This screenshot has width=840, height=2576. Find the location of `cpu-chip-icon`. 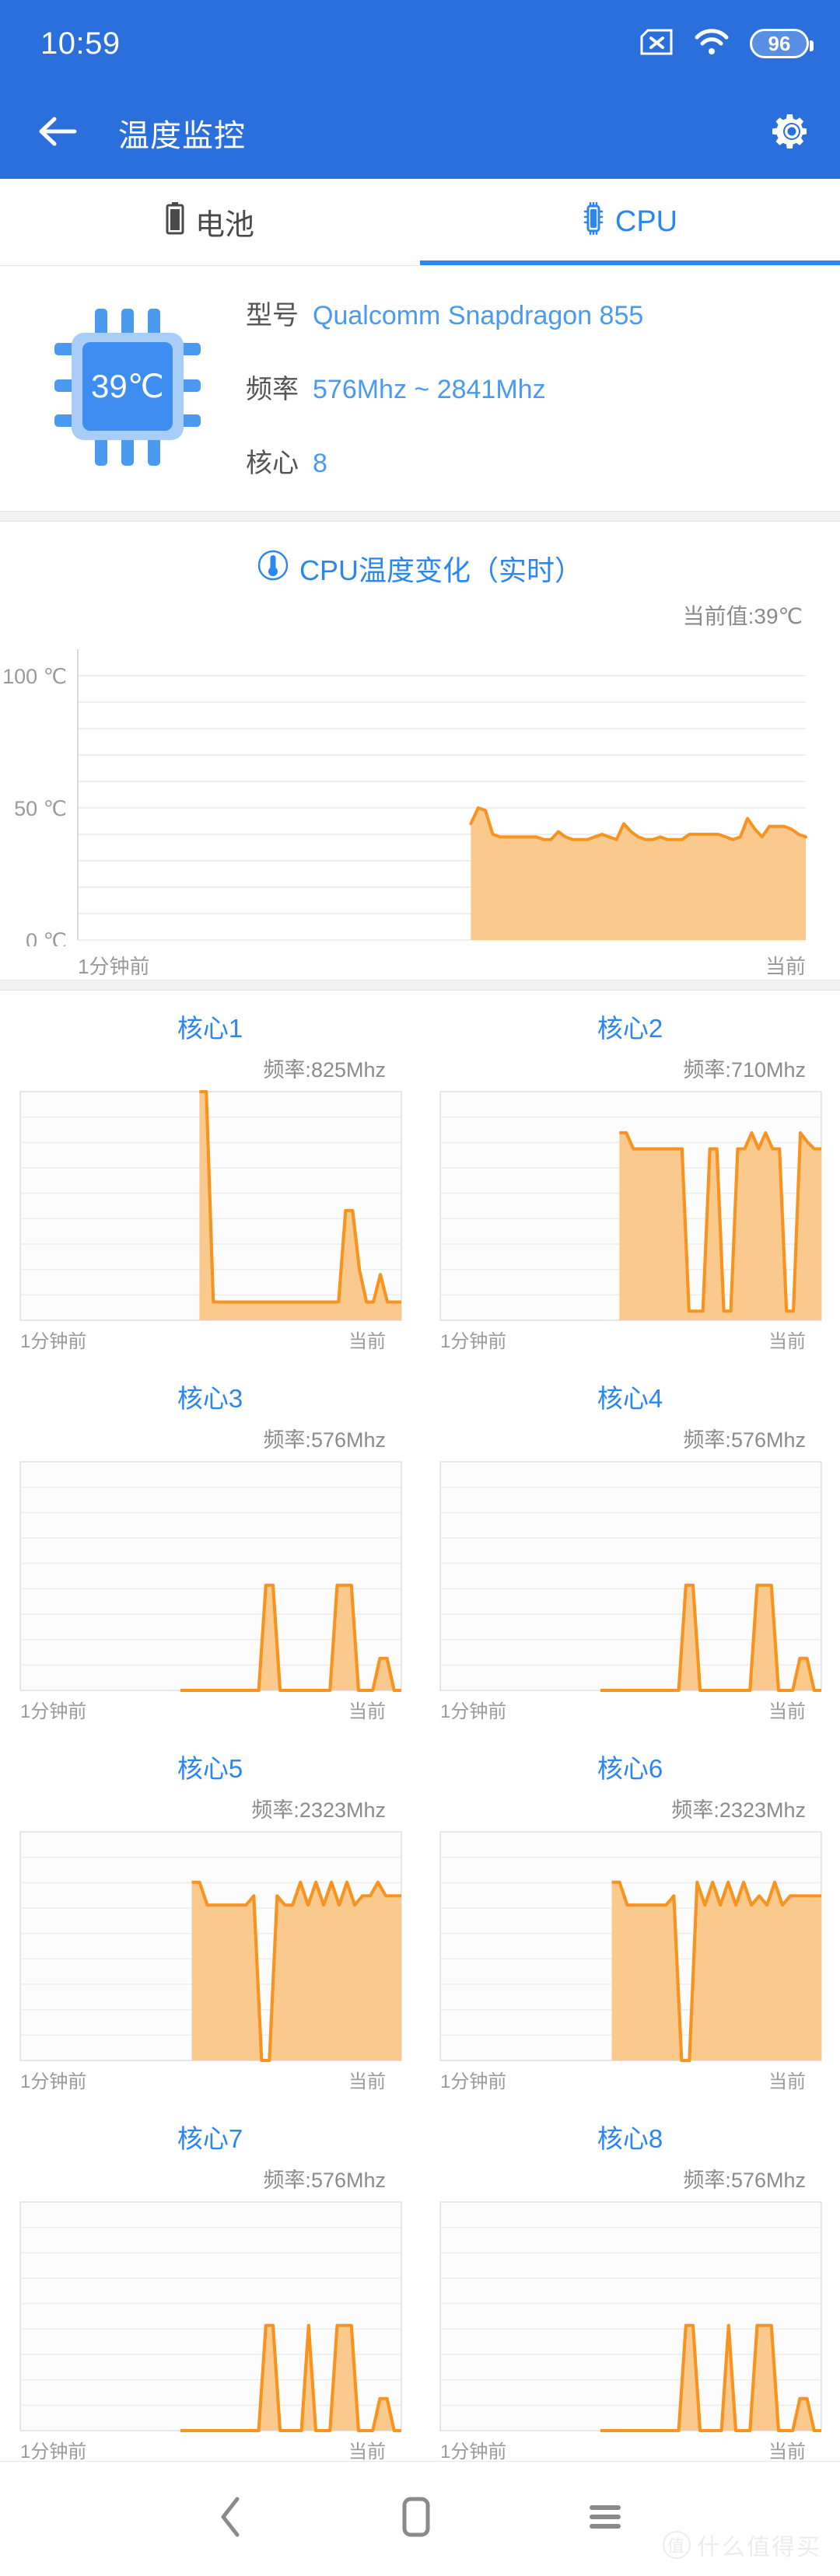

cpu-chip-icon is located at coordinates (594, 222).